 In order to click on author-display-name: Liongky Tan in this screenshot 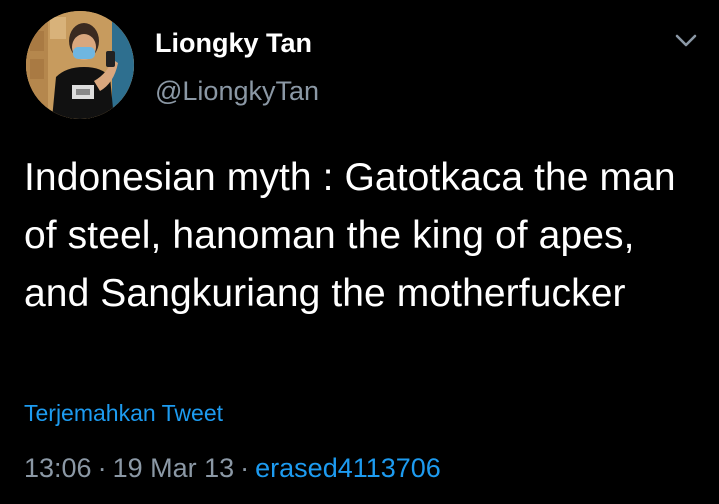, I will do `click(233, 43)`.